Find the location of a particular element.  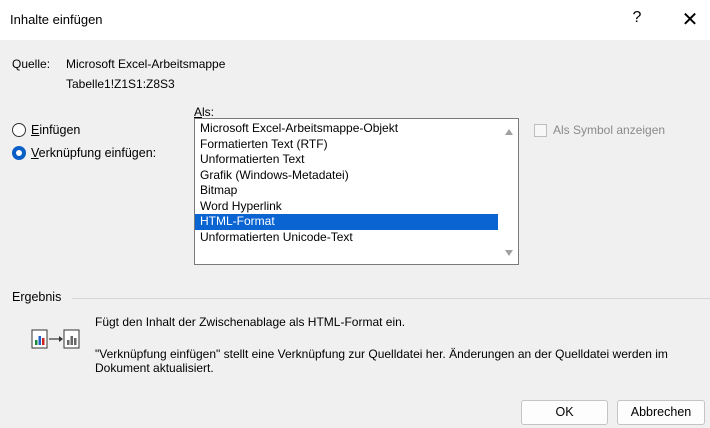

paste-link-option: Verknüpfung einfügen: is located at coordinates (84, 153).